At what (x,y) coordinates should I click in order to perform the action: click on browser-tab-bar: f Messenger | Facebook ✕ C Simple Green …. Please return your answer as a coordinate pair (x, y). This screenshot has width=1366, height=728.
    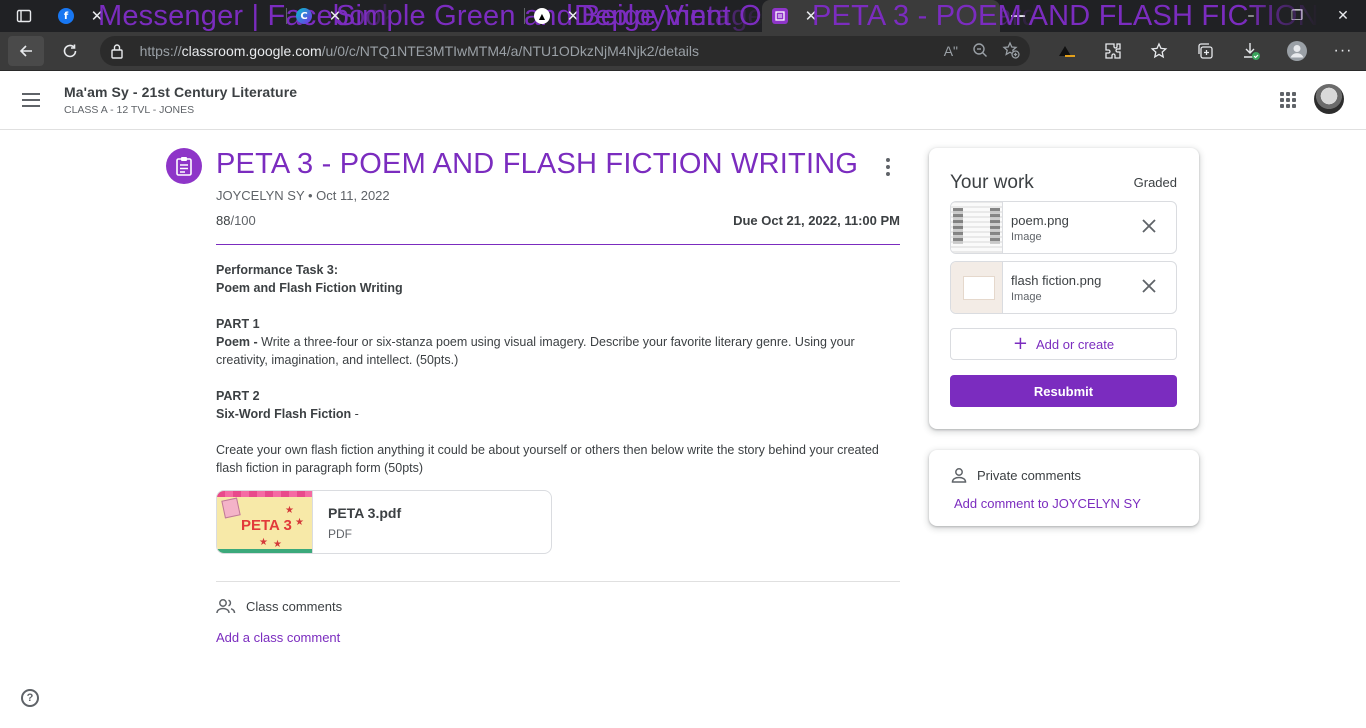
    Looking at the image, I should click on (683, 16).